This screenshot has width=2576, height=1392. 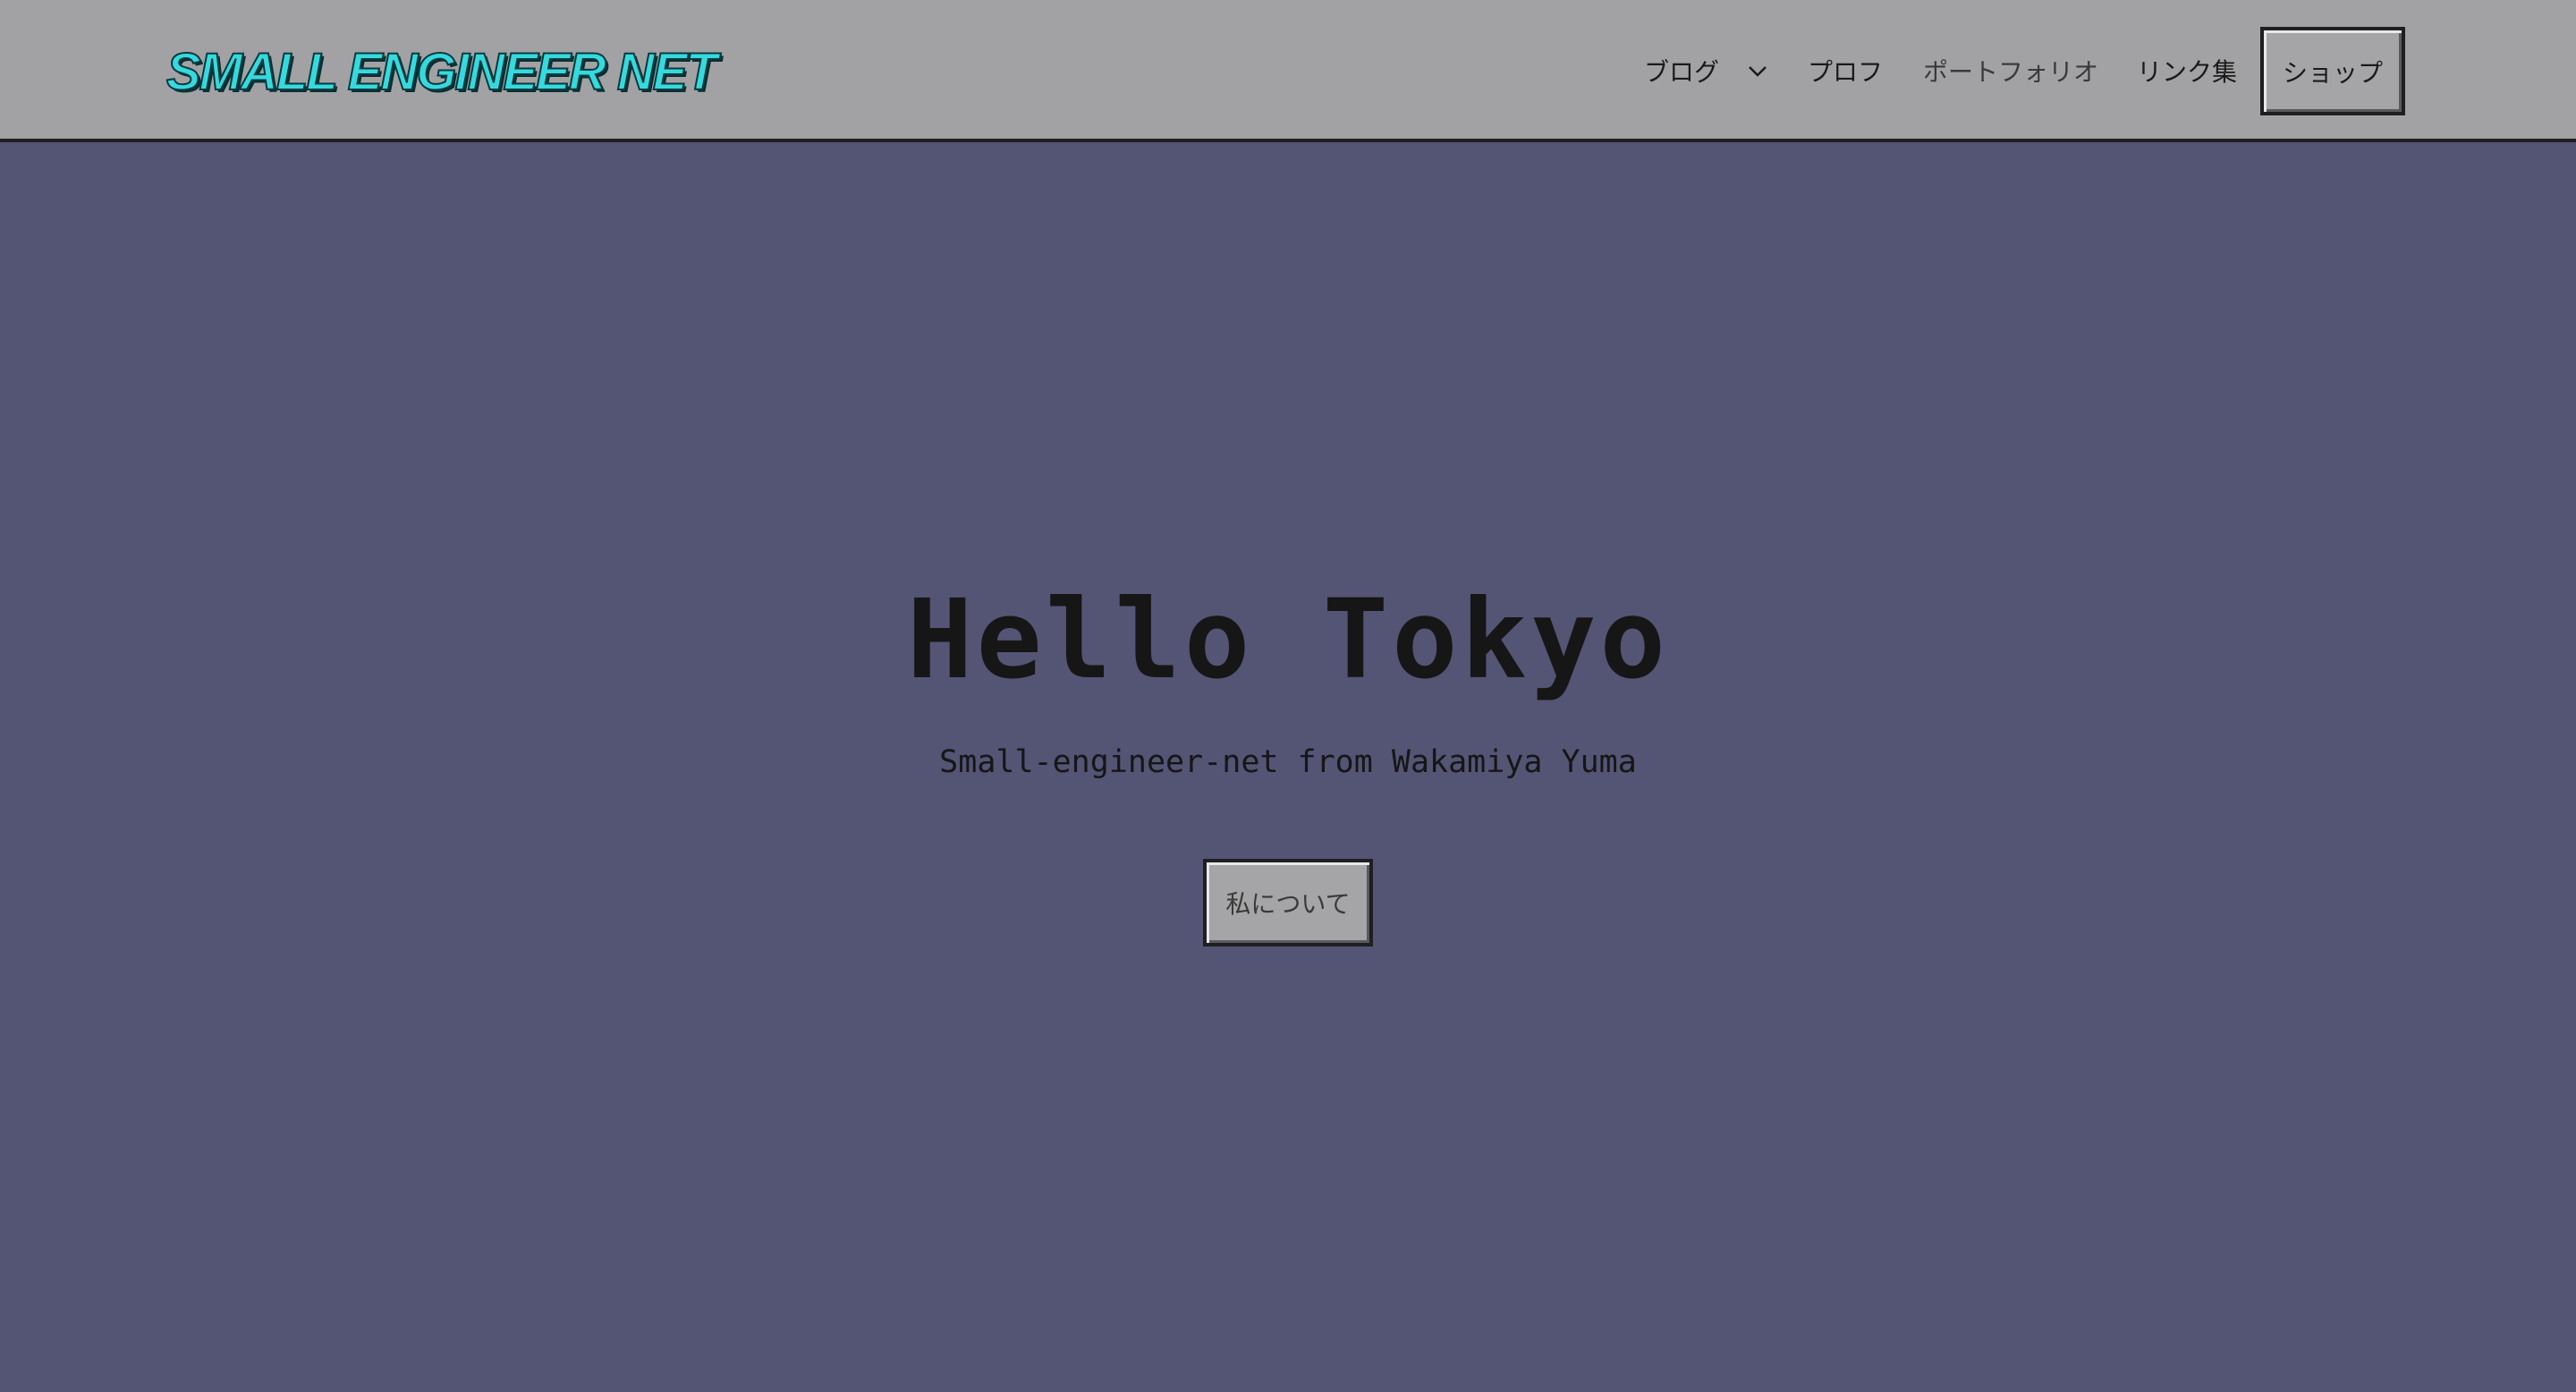 I want to click on nav-item-links: リンク集, so click(x=2187, y=70).